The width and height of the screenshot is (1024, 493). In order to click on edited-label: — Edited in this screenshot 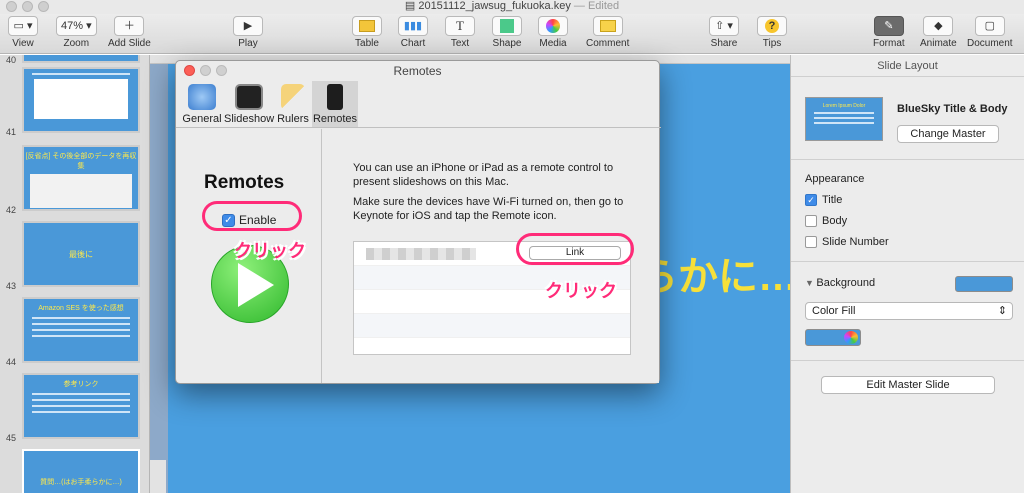, I will do `click(596, 6)`.